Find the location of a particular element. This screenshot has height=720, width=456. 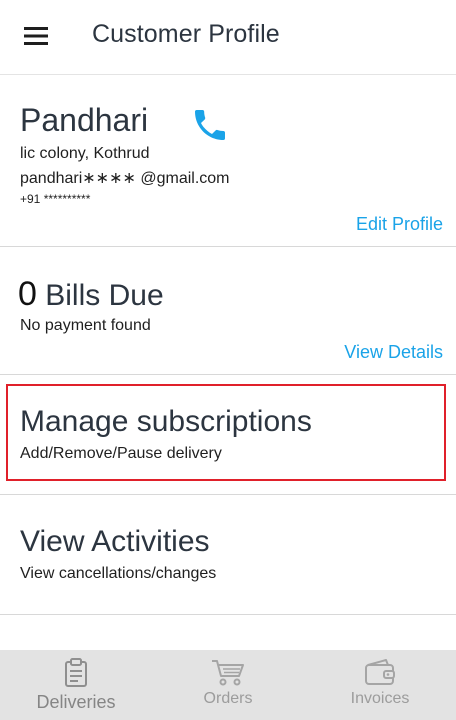

bottom-navigation: Deliveries Orders Invoices is located at coordinates (228, 685).